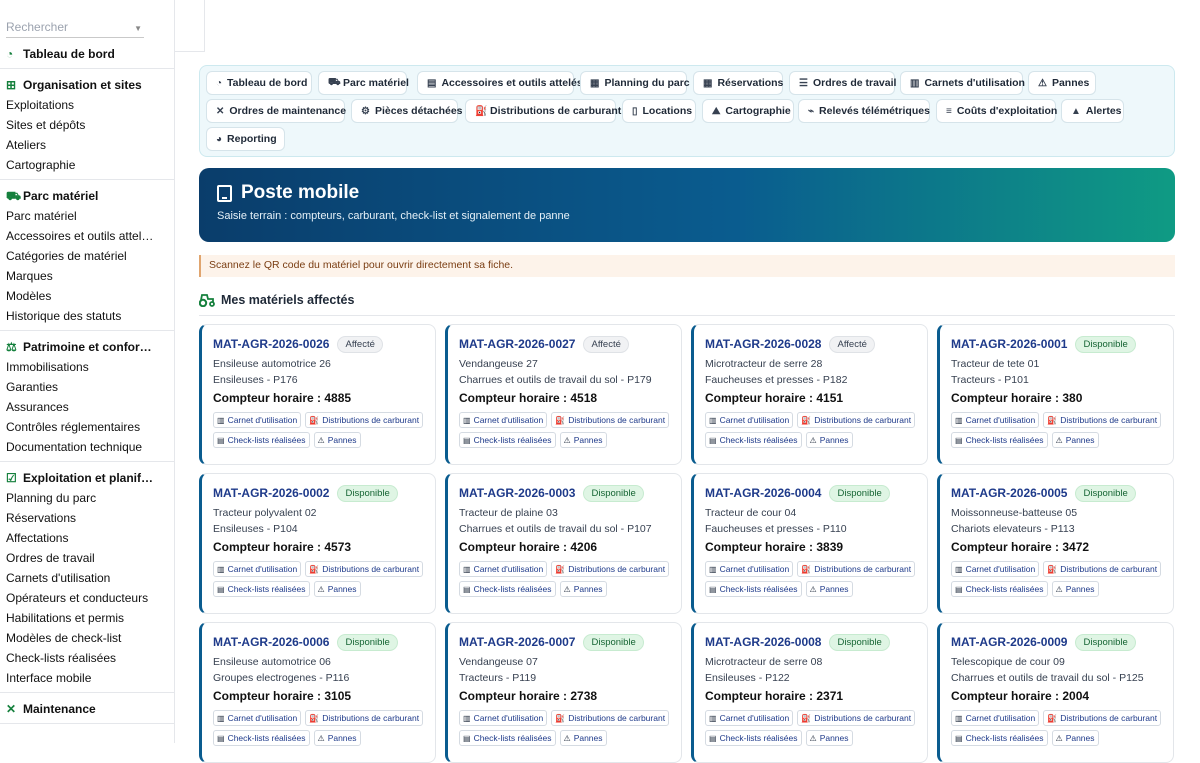  I want to click on sidebar-item: Exploitations, so click(87, 105).